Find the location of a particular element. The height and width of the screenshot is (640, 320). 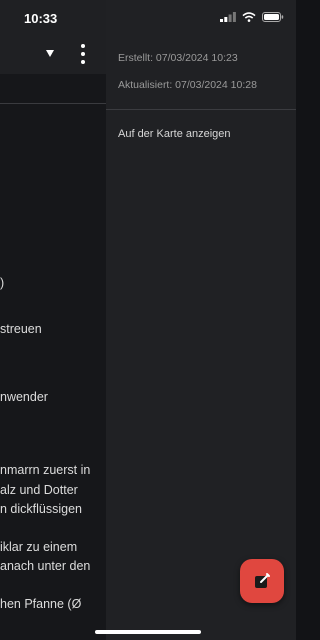

text-fragment: n dickflüssigen is located at coordinates (41, 509).